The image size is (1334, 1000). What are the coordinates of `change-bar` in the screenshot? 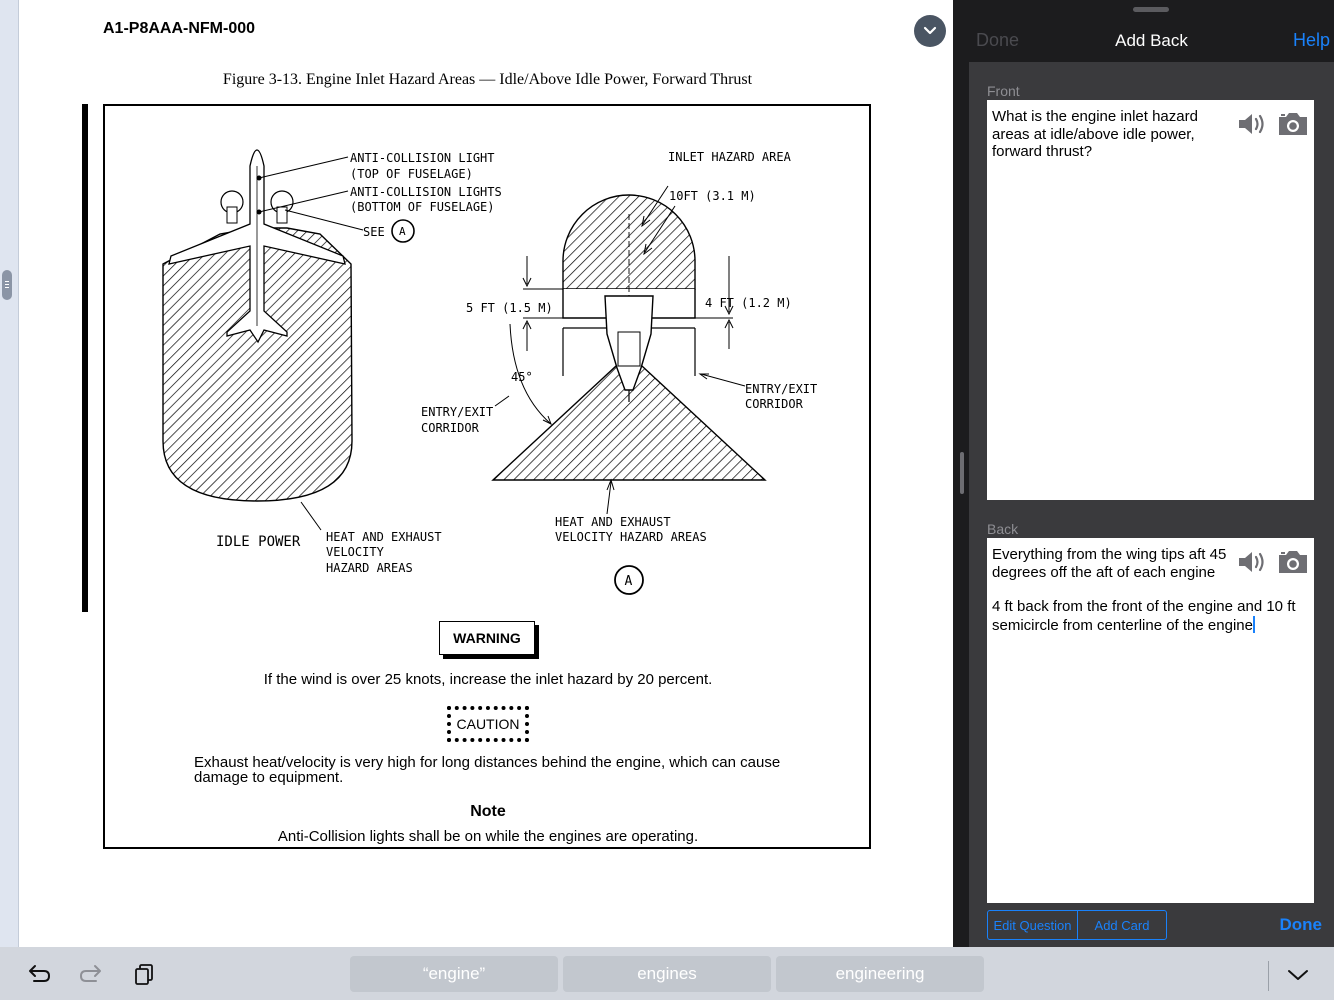 It's located at (85, 358).